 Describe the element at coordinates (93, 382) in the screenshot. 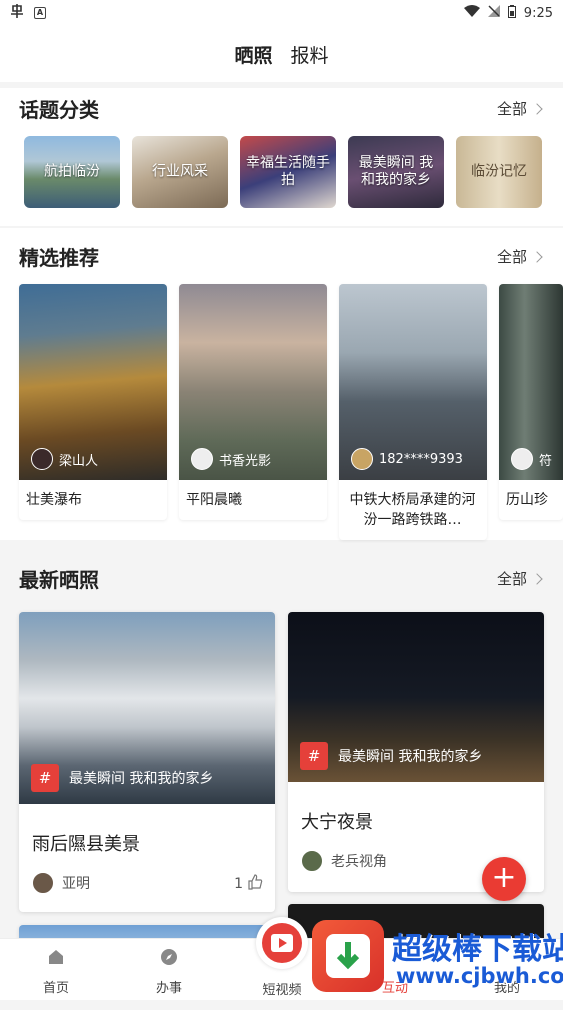

I see `featured-image: 梁山人` at that location.